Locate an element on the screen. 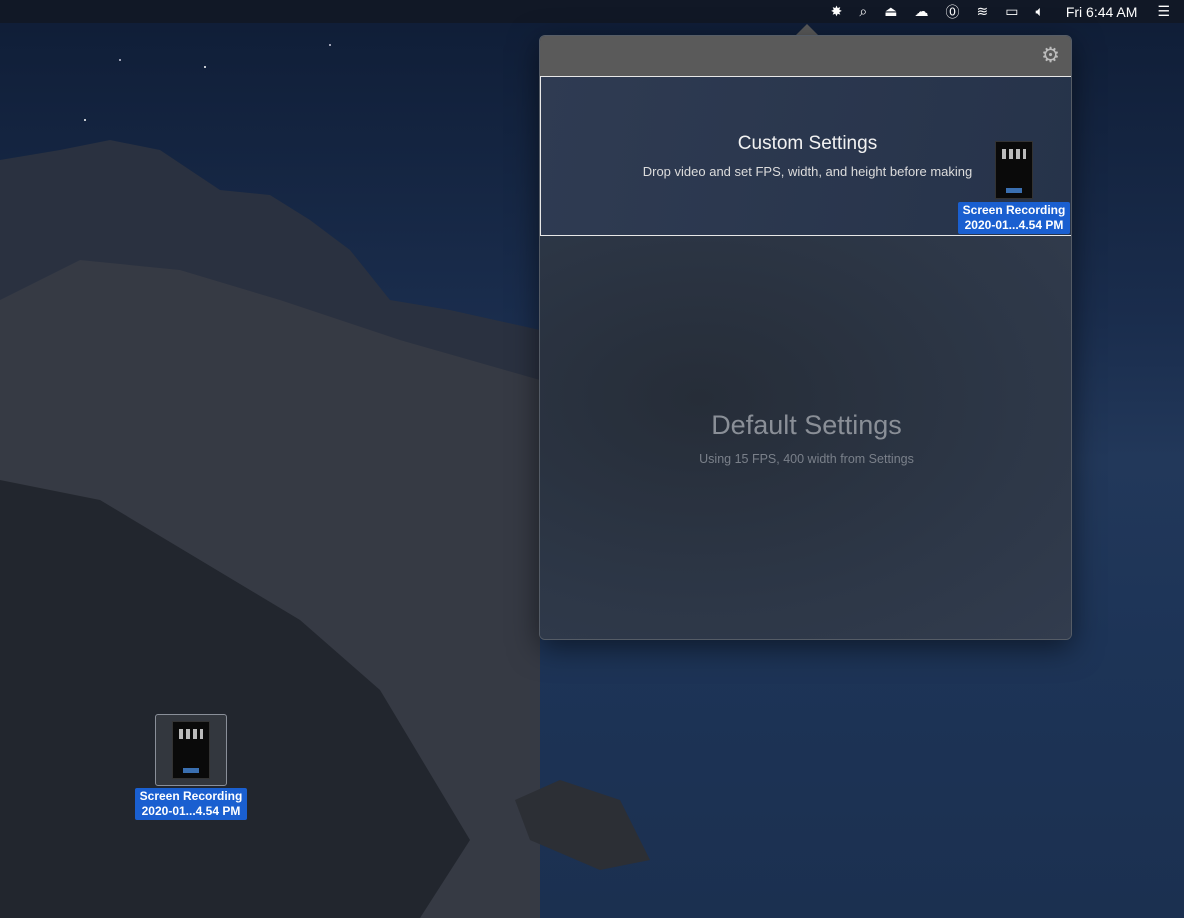  menubar-clock: Fri 6:44 AM is located at coordinates (1102, 11).